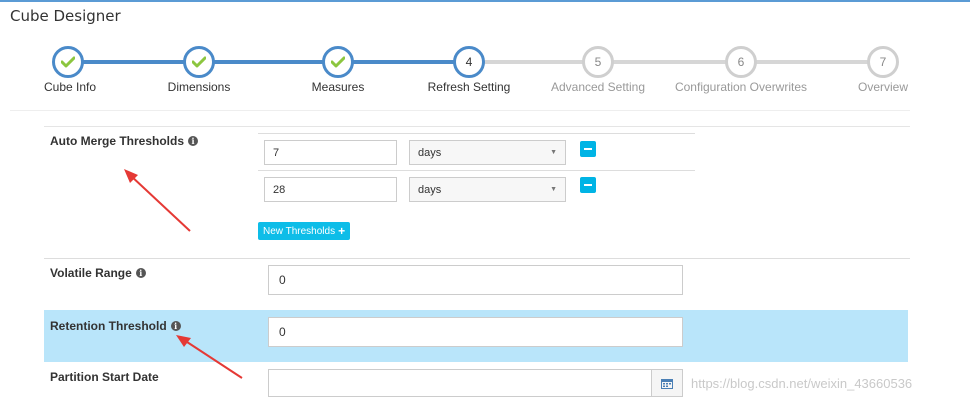 The width and height of the screenshot is (970, 403). Describe the element at coordinates (883, 87) in the screenshot. I see `wizard-step-label: Overview` at that location.